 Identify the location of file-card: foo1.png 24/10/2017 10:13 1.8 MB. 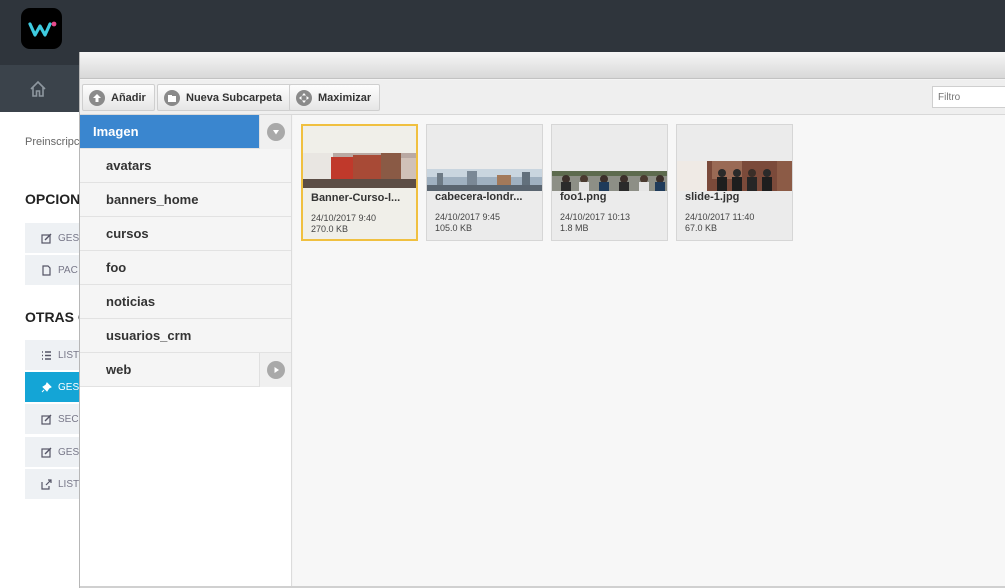
(609, 182).